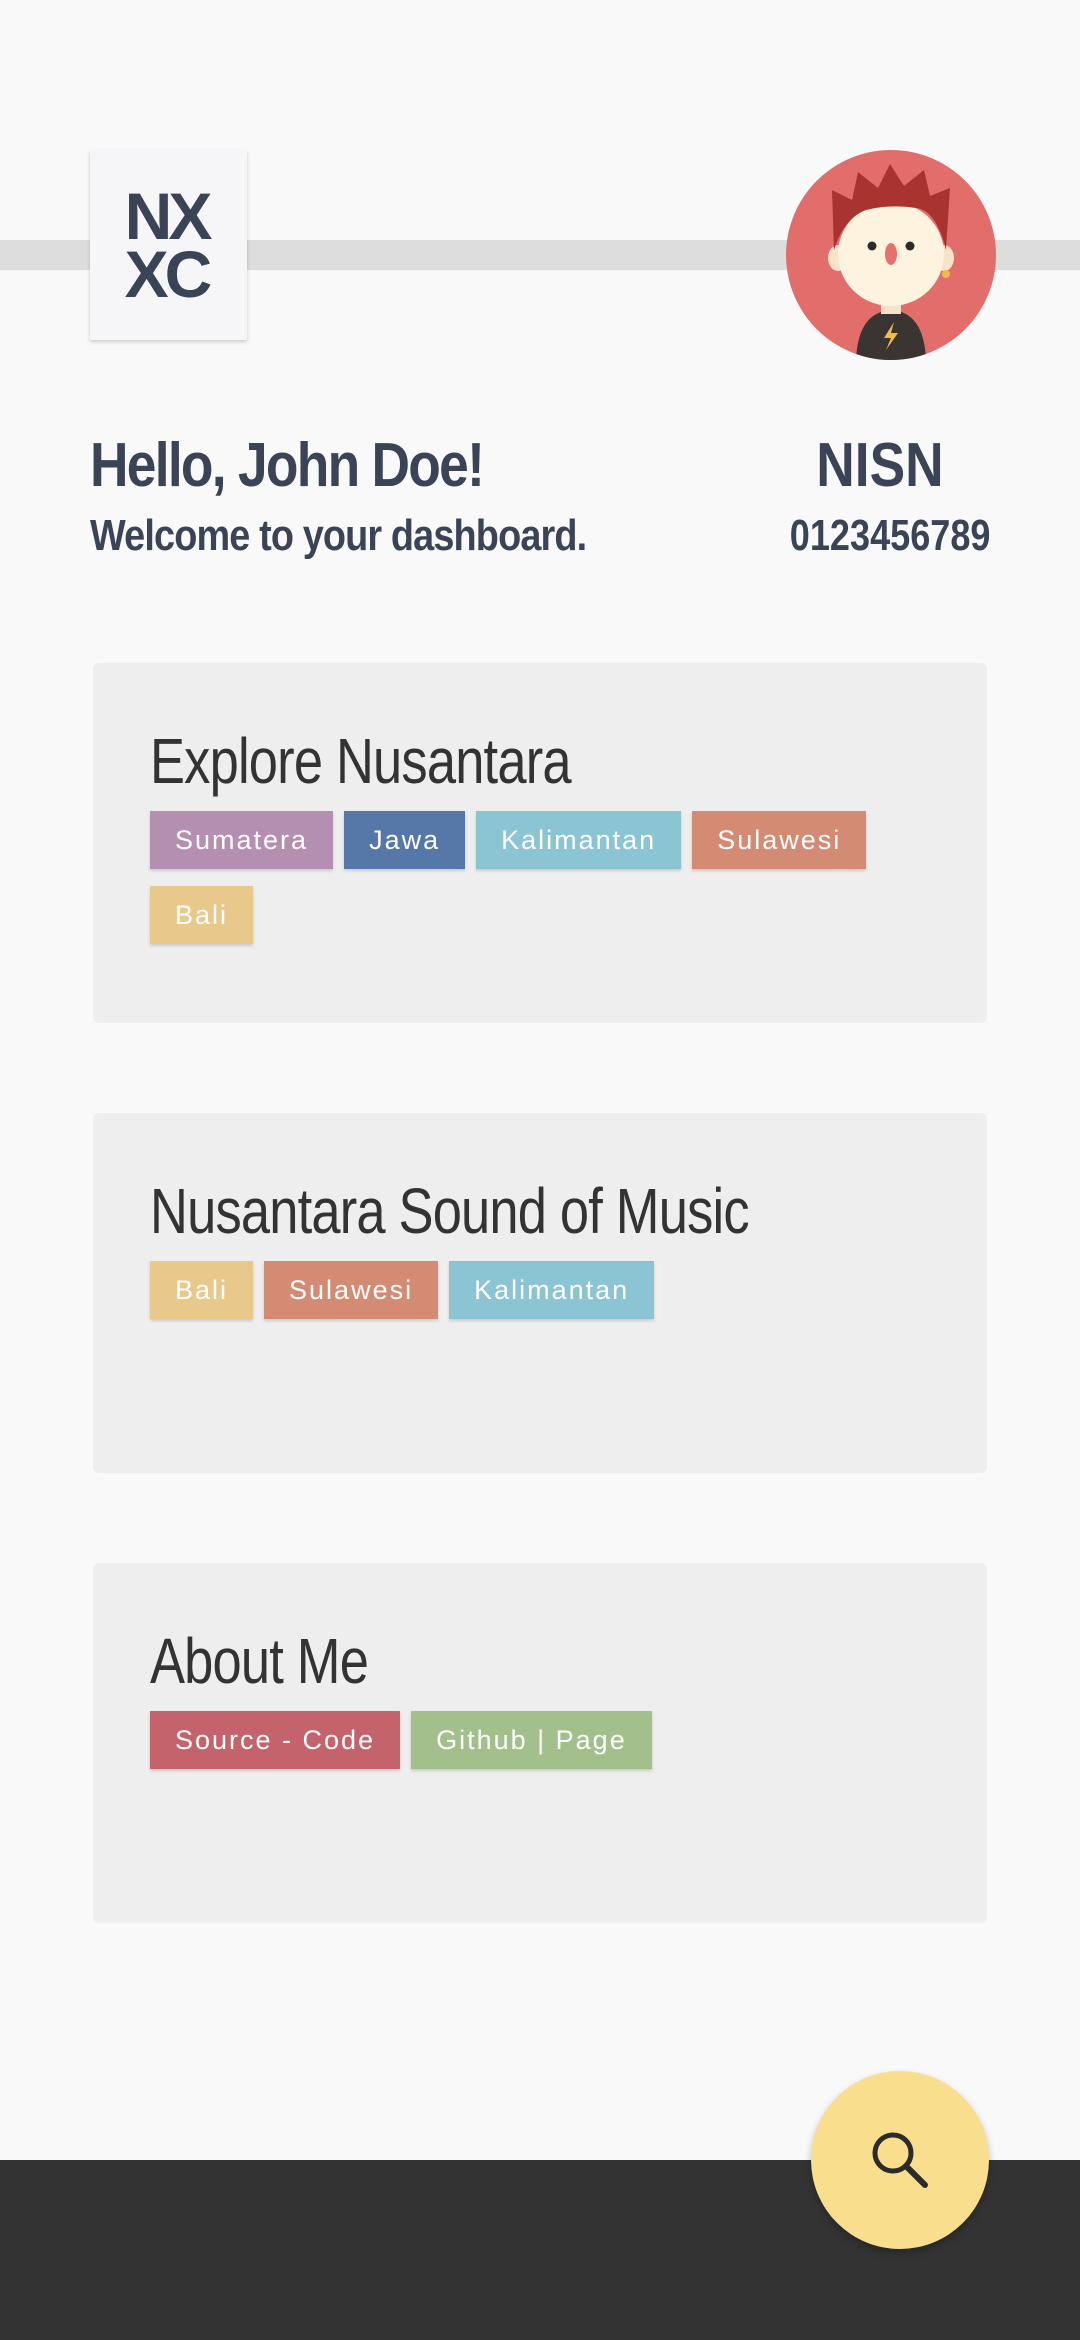  What do you see at coordinates (242, 840) in the screenshot?
I see `tag-sumatera: Sumatera` at bounding box center [242, 840].